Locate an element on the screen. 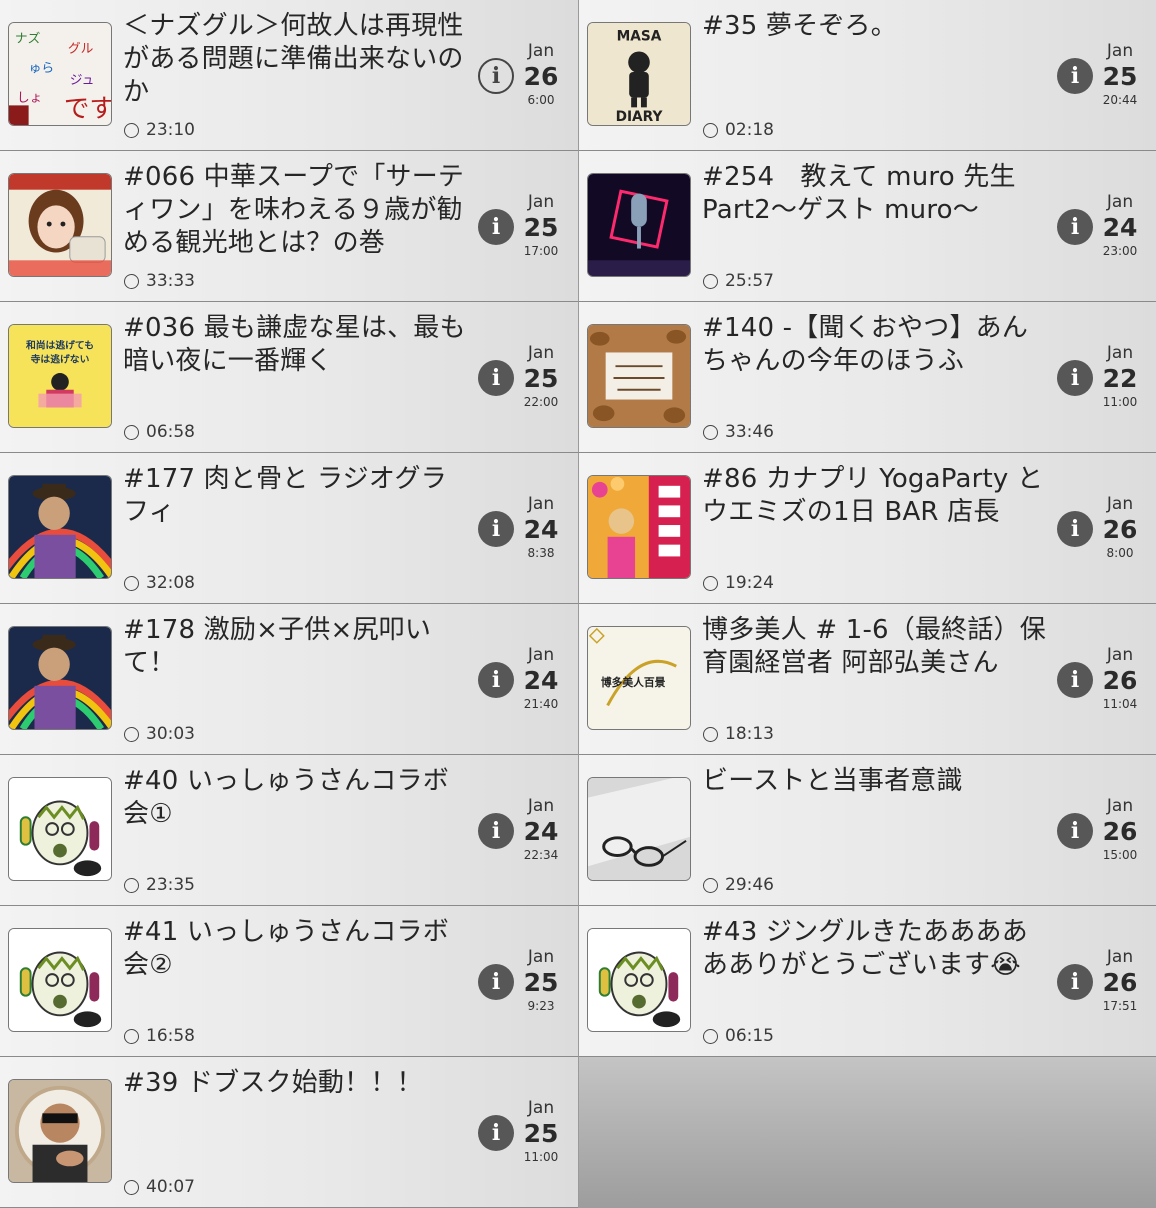  duration-text: 06:15 is located at coordinates (749, 1036).